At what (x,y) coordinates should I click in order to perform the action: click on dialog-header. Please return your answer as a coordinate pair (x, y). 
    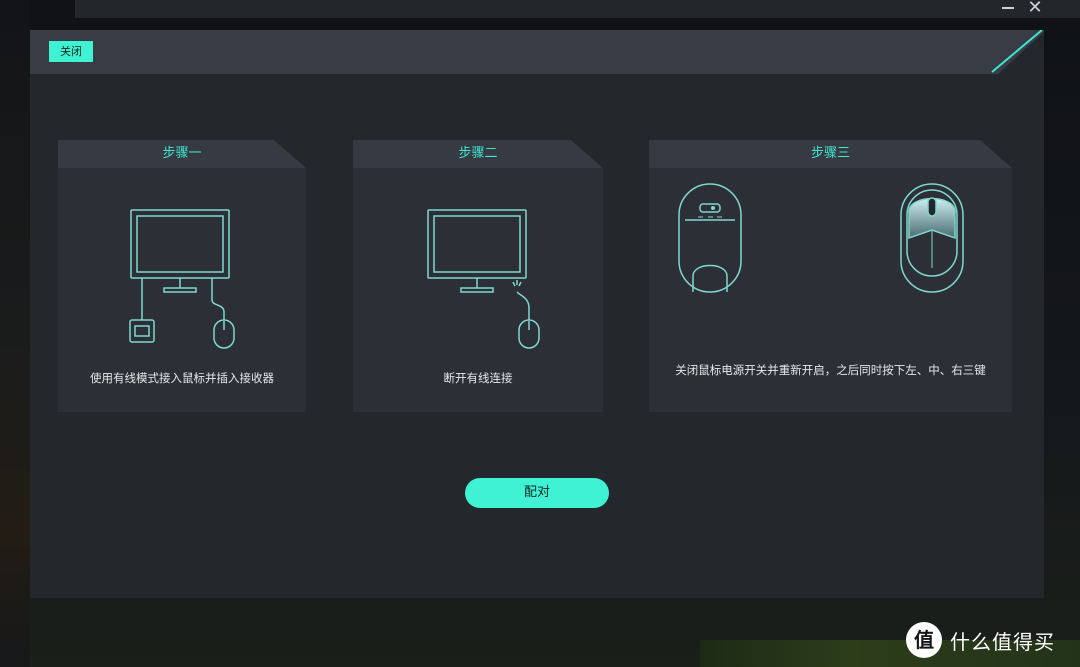
    Looking at the image, I should click on (537, 52).